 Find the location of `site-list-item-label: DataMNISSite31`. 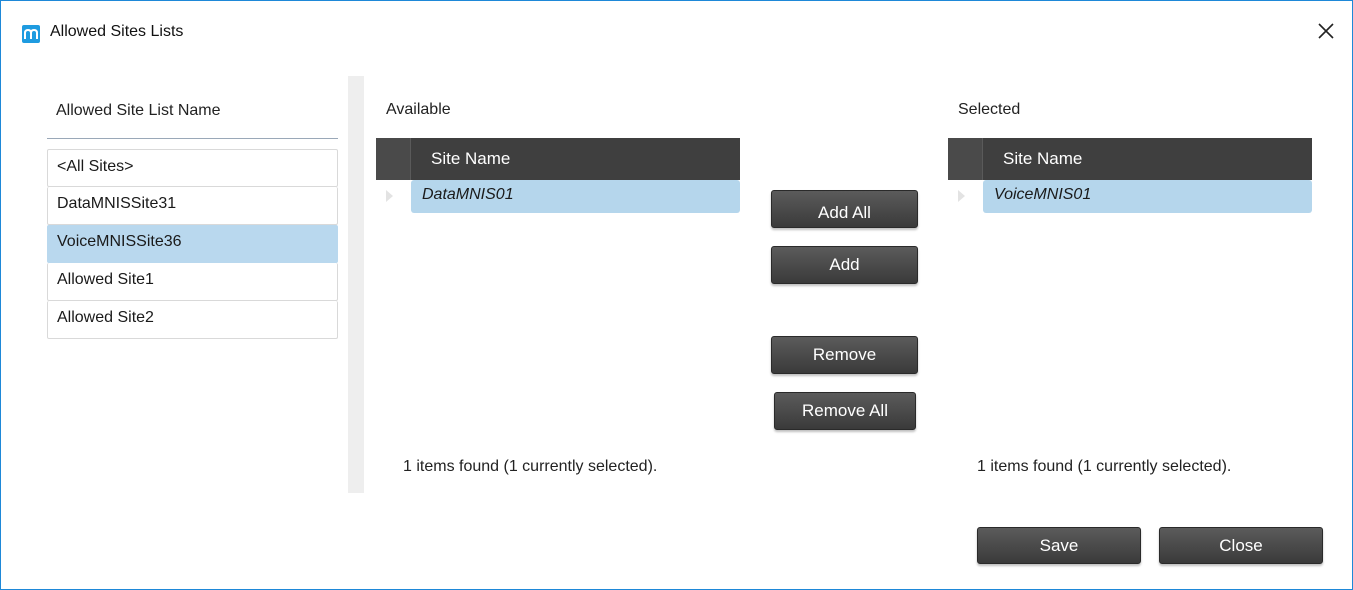

site-list-item-label: DataMNISSite31 is located at coordinates (117, 203).